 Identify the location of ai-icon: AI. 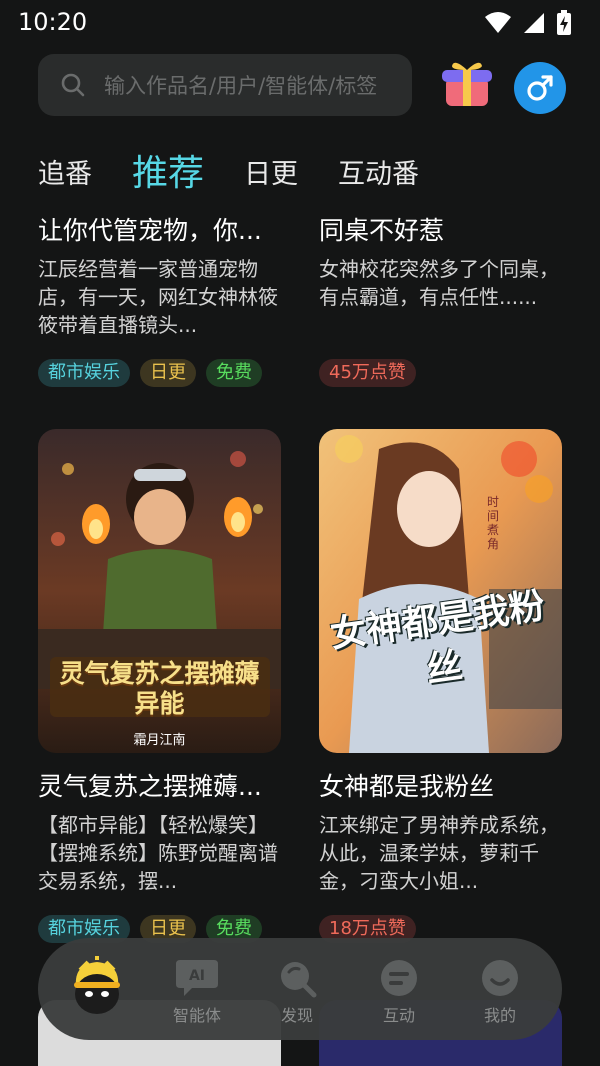
(197, 978).